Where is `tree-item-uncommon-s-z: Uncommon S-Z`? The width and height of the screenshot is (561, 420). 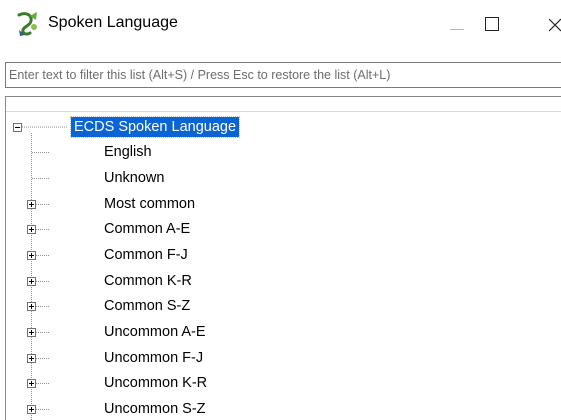 tree-item-uncommon-s-z: Uncommon S-Z is located at coordinates (155, 409).